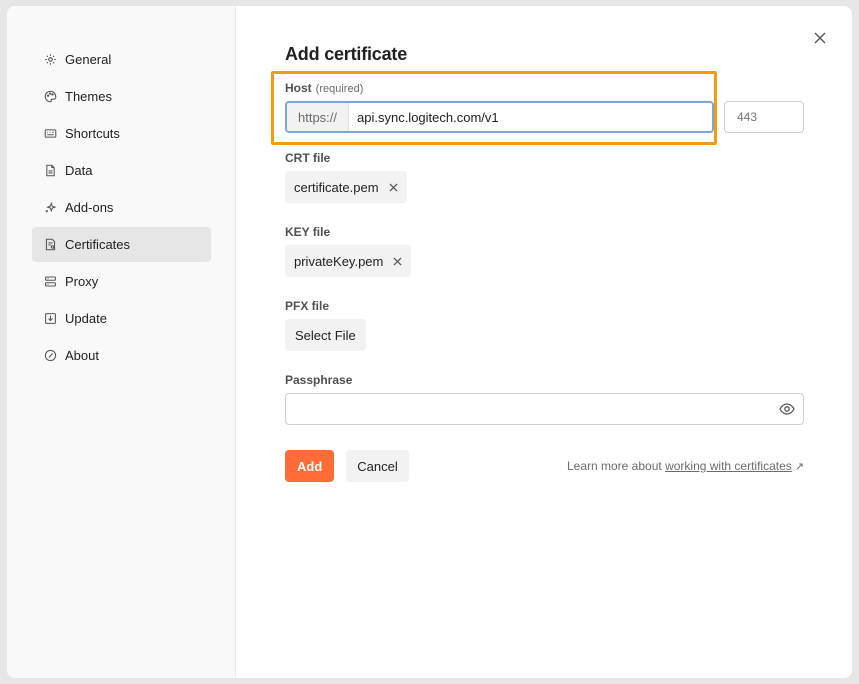  Describe the element at coordinates (50, 356) in the screenshot. I see `info-icon` at that location.